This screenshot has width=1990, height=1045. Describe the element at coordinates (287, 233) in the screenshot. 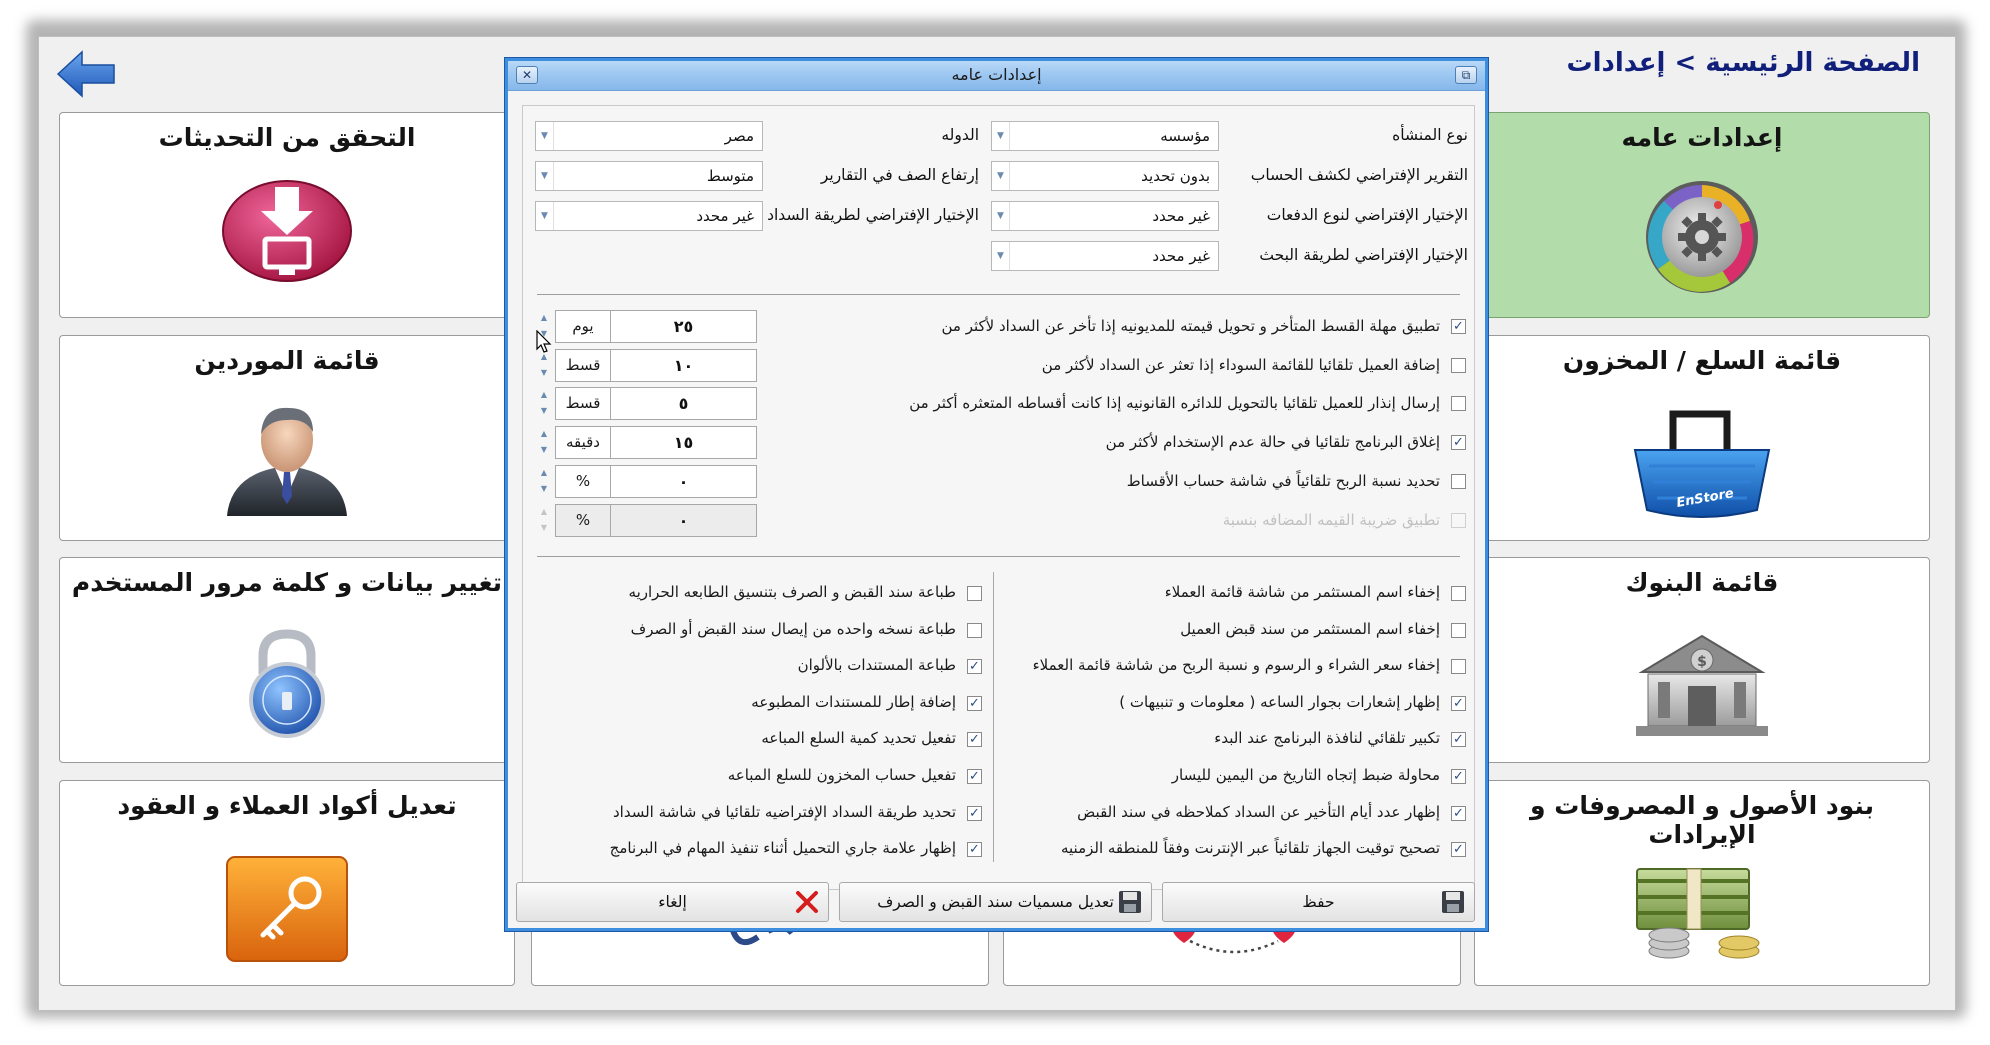

I see `download-monitor-icon` at that location.